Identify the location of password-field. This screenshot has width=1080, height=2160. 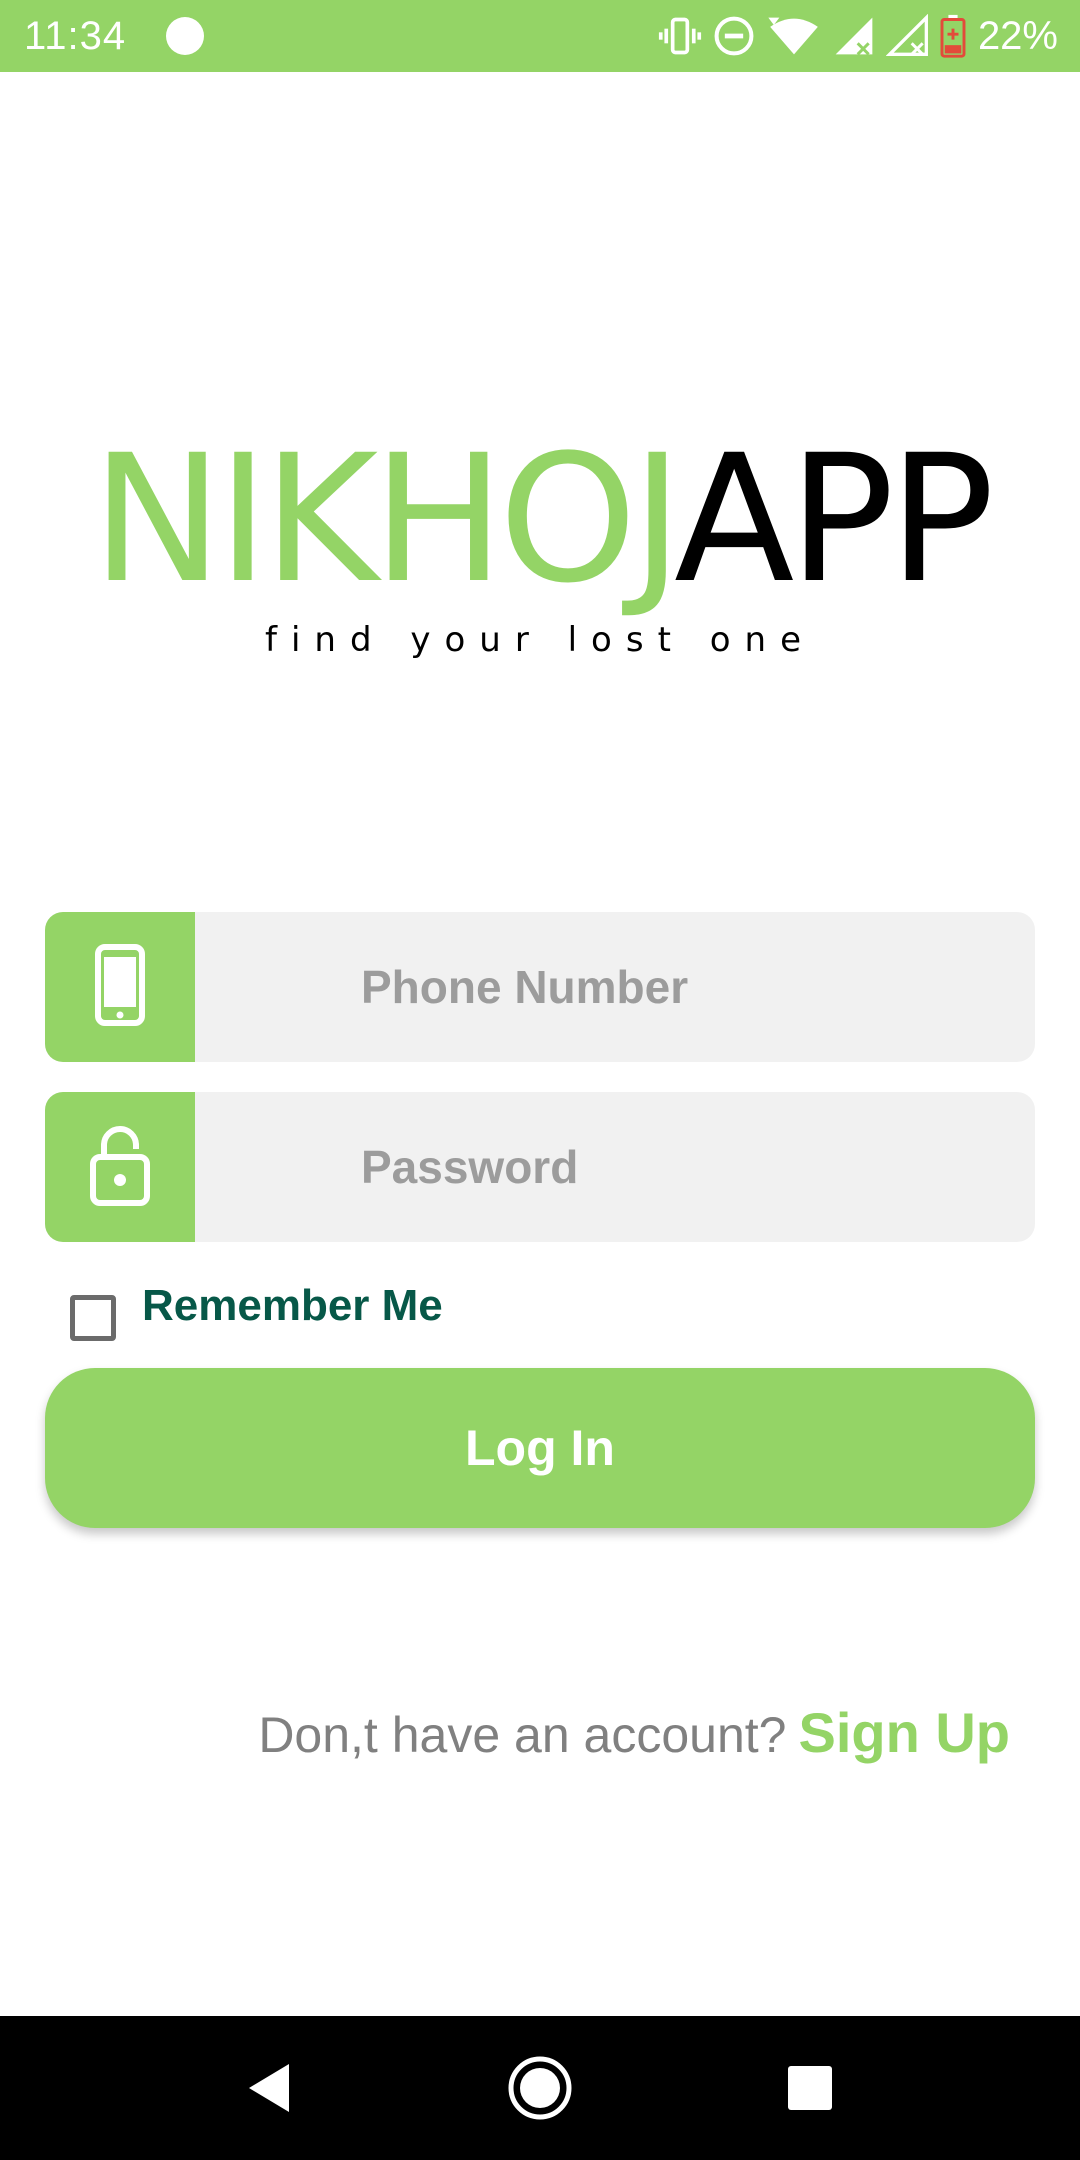
(540, 1167).